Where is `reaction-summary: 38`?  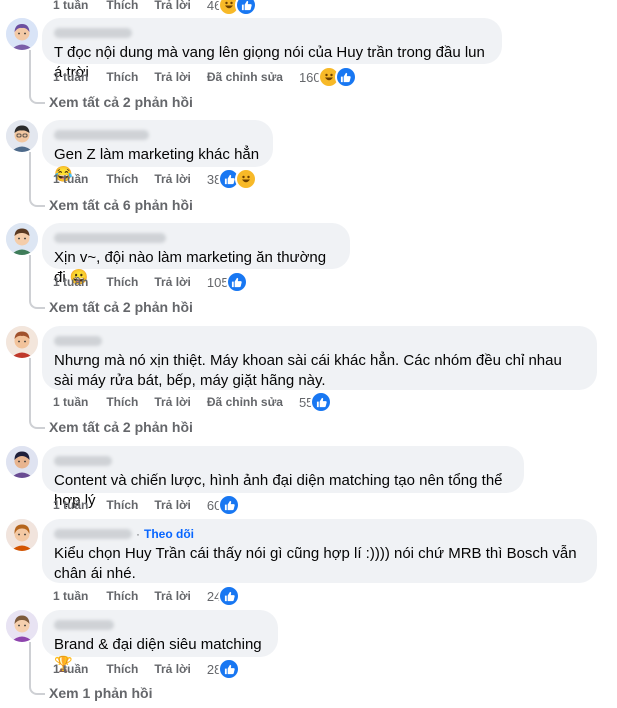
reaction-summary: 38 is located at coordinates (232, 179).